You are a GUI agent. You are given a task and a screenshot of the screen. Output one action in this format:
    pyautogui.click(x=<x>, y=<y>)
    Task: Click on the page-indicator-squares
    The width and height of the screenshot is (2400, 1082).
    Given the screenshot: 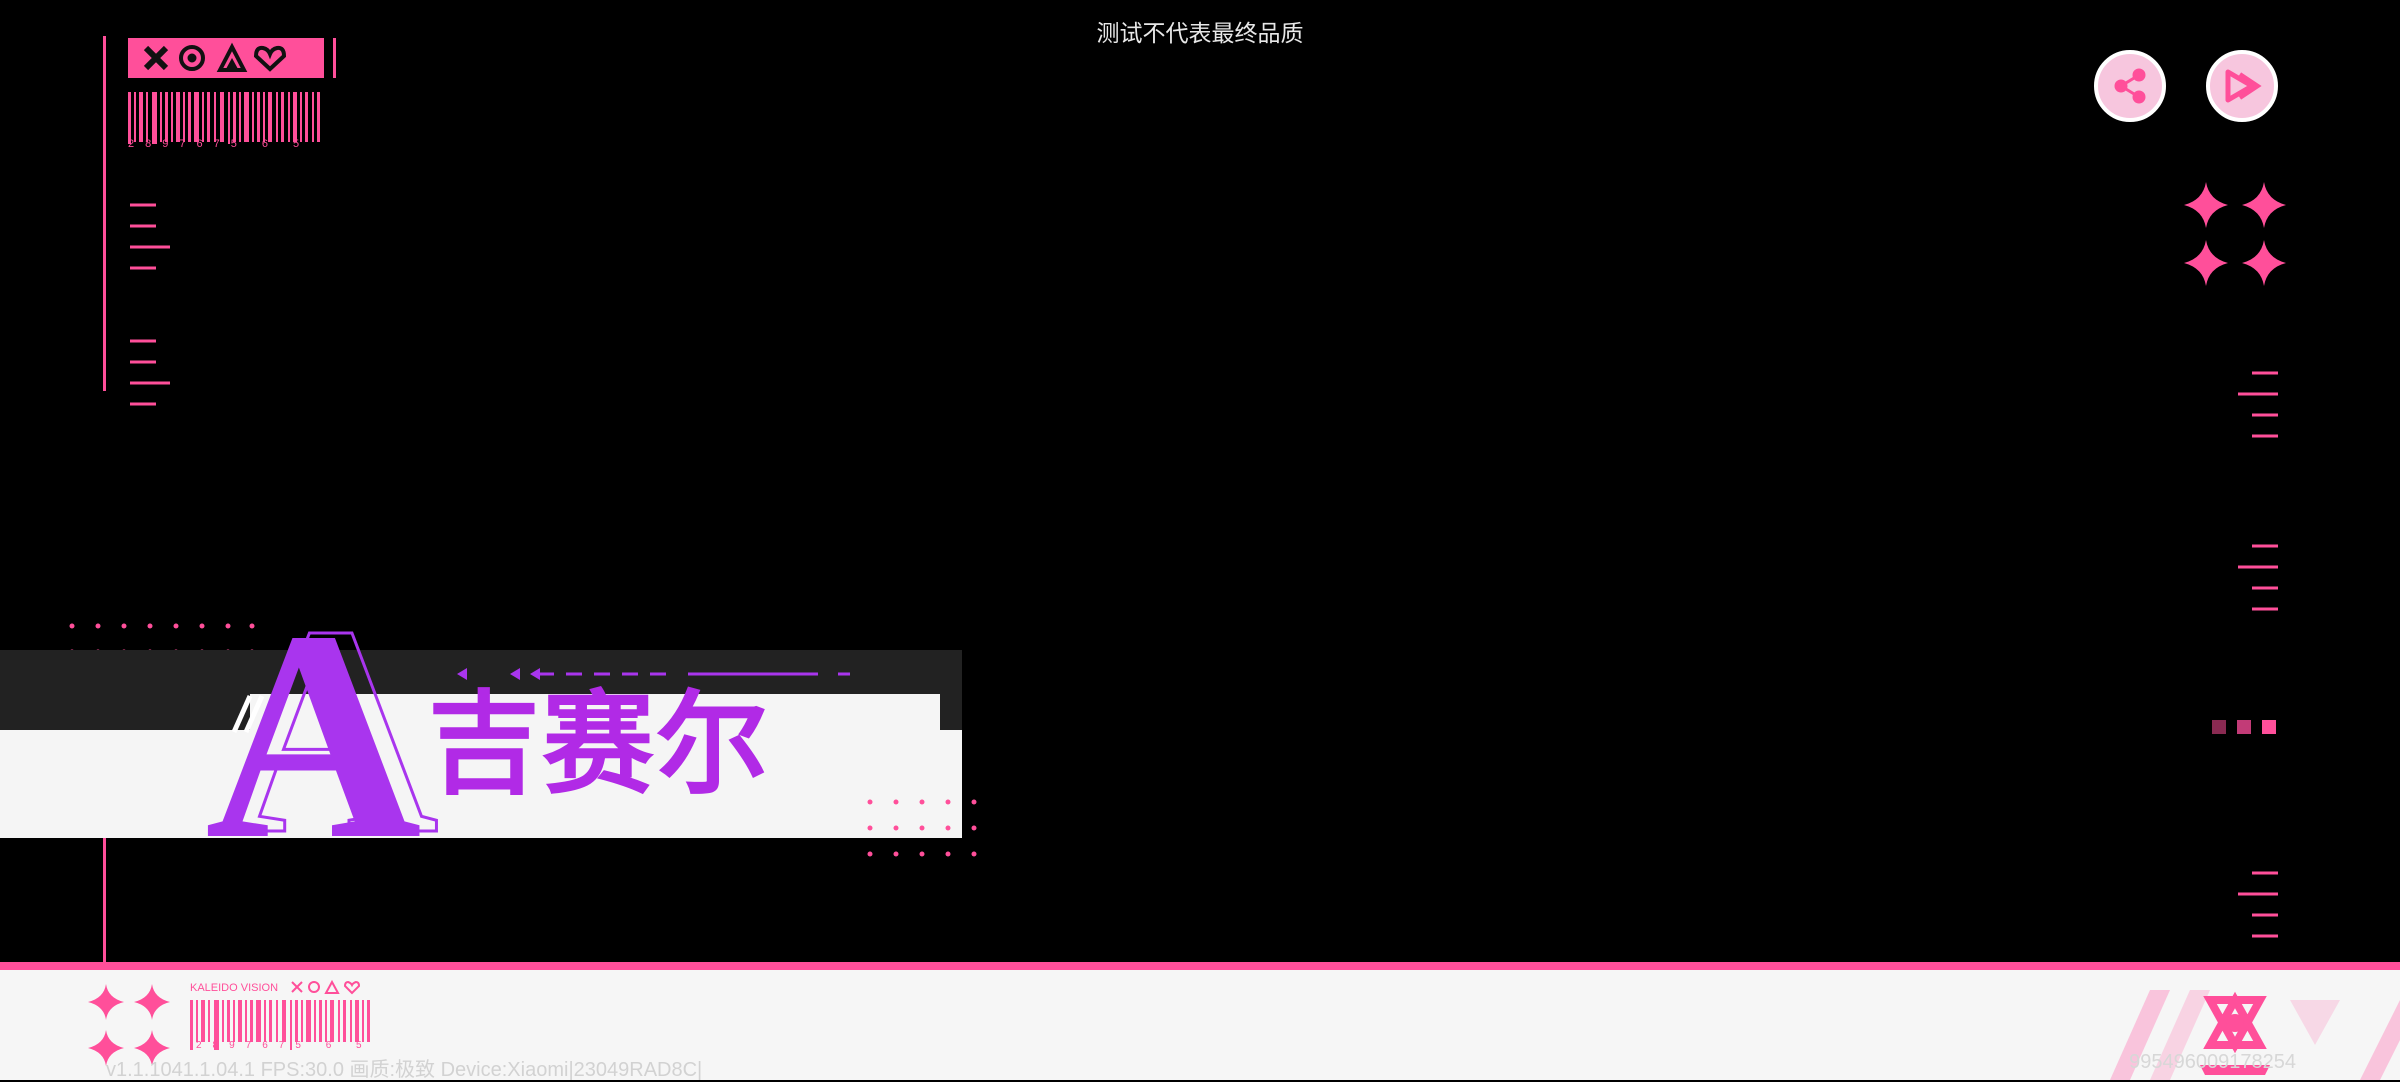 What is the action you would take?
    pyautogui.click(x=2244, y=727)
    